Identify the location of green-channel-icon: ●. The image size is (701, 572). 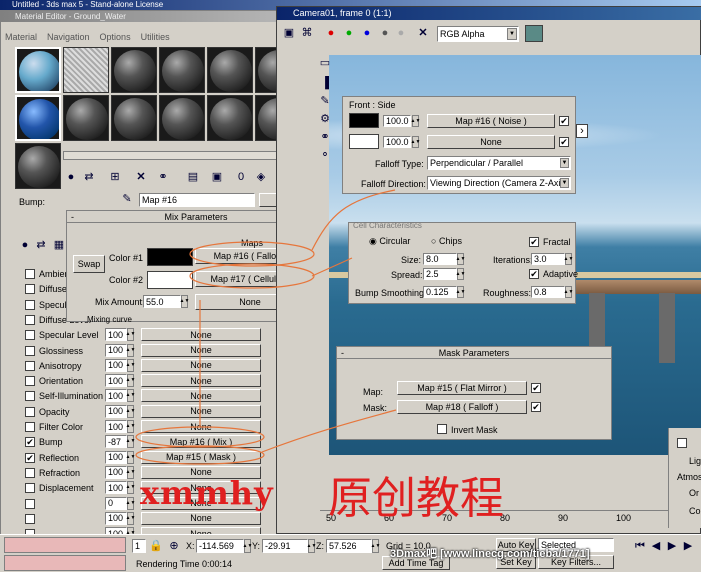
(349, 33).